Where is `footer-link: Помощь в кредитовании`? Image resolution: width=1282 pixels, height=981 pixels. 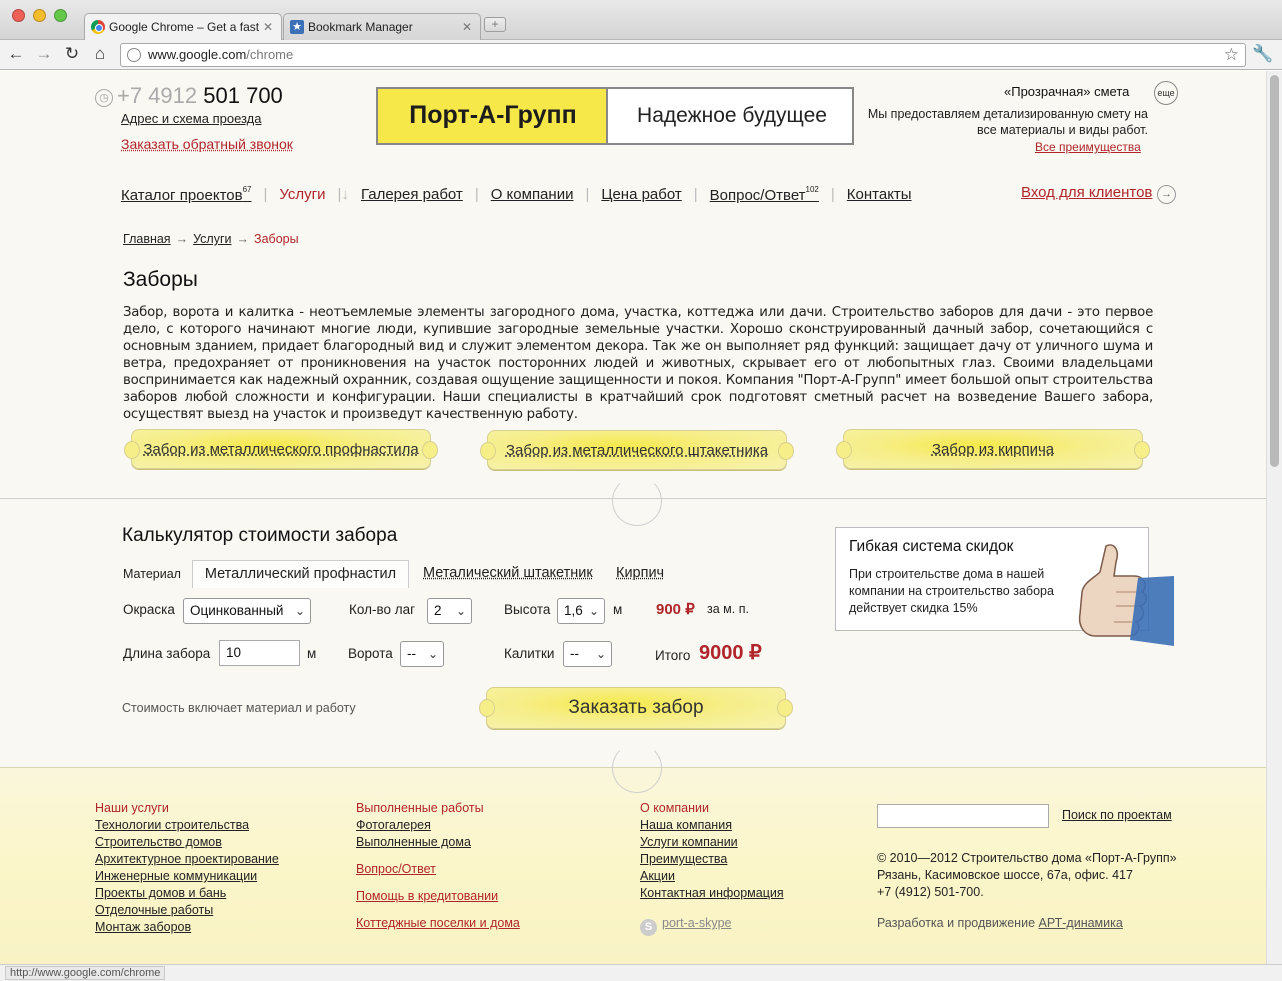
footer-link: Помощь в кредитовании is located at coordinates (438, 896).